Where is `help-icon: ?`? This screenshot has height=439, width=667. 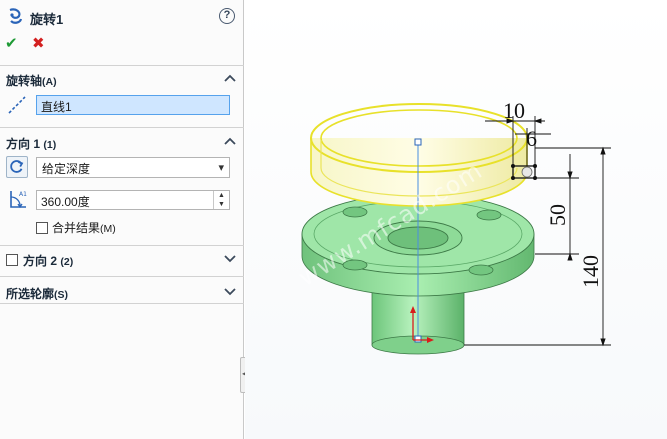
help-icon: ? is located at coordinates (227, 16).